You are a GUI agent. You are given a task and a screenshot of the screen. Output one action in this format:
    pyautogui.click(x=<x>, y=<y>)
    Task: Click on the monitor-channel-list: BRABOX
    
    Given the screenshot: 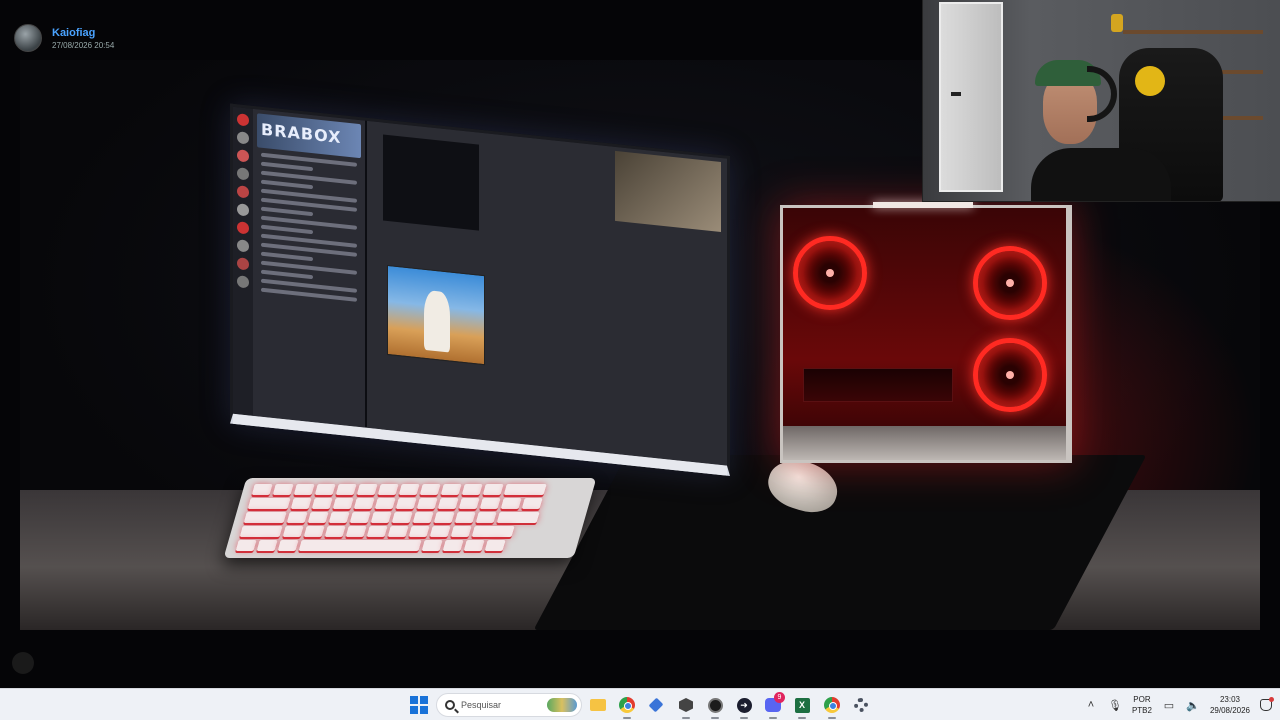 What is the action you would take?
    pyautogui.click(x=309, y=268)
    